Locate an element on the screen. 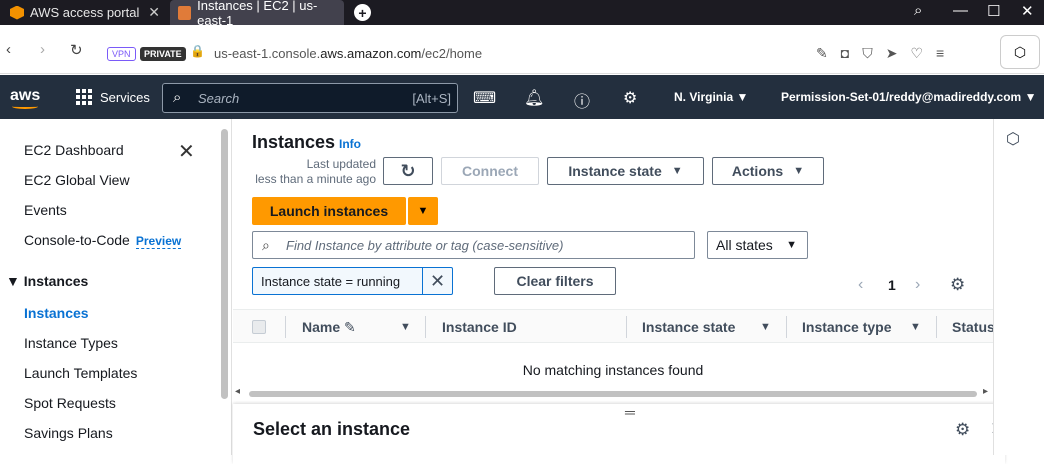 This screenshot has width=1044, height=464. search-input: ⌕ Search [Alt+S] is located at coordinates (310, 98).